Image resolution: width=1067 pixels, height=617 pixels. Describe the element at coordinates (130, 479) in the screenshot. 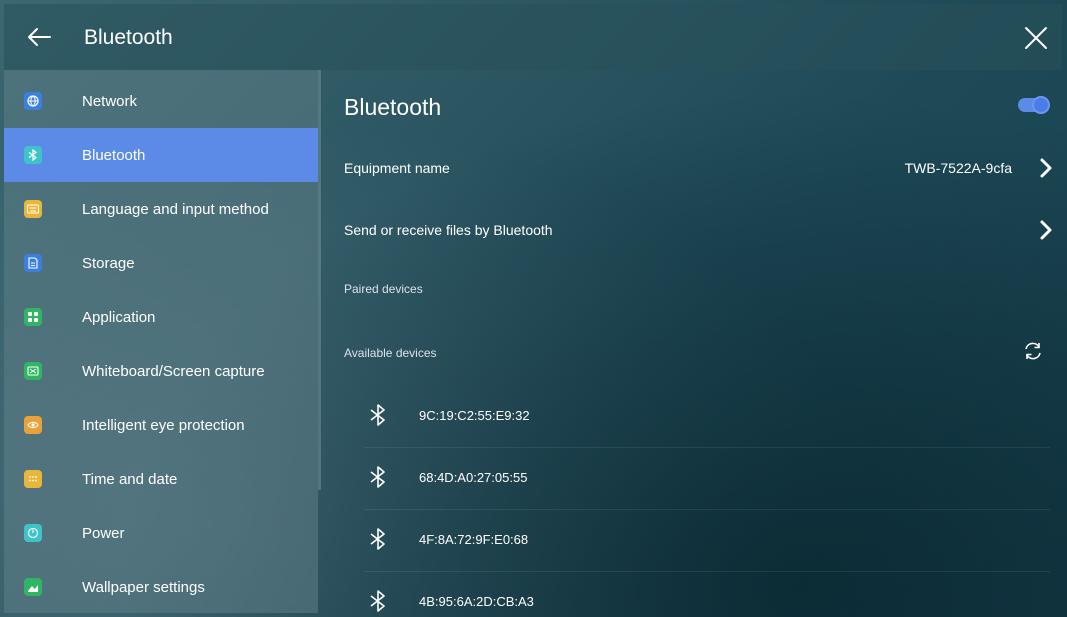

I see `sidebar-item-label: Time and date` at that location.